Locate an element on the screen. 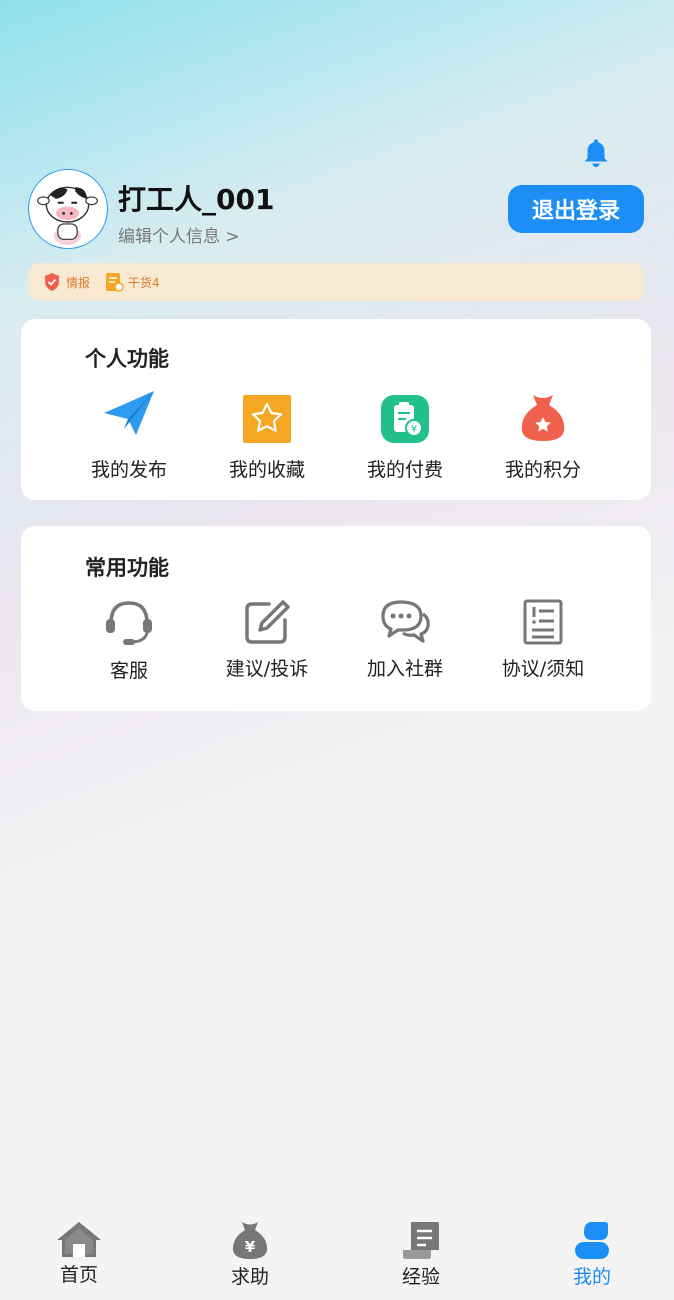 This screenshot has height=1300, width=674. join-community-item: 加入社群 is located at coordinates (405, 637).